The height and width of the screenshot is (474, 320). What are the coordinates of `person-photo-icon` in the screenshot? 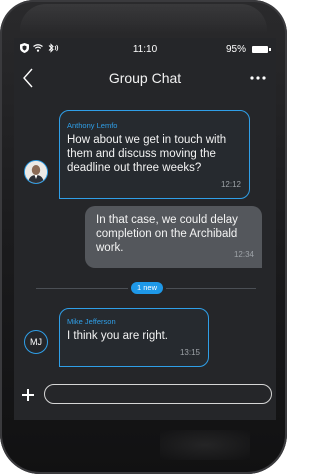 It's located at (36, 172).